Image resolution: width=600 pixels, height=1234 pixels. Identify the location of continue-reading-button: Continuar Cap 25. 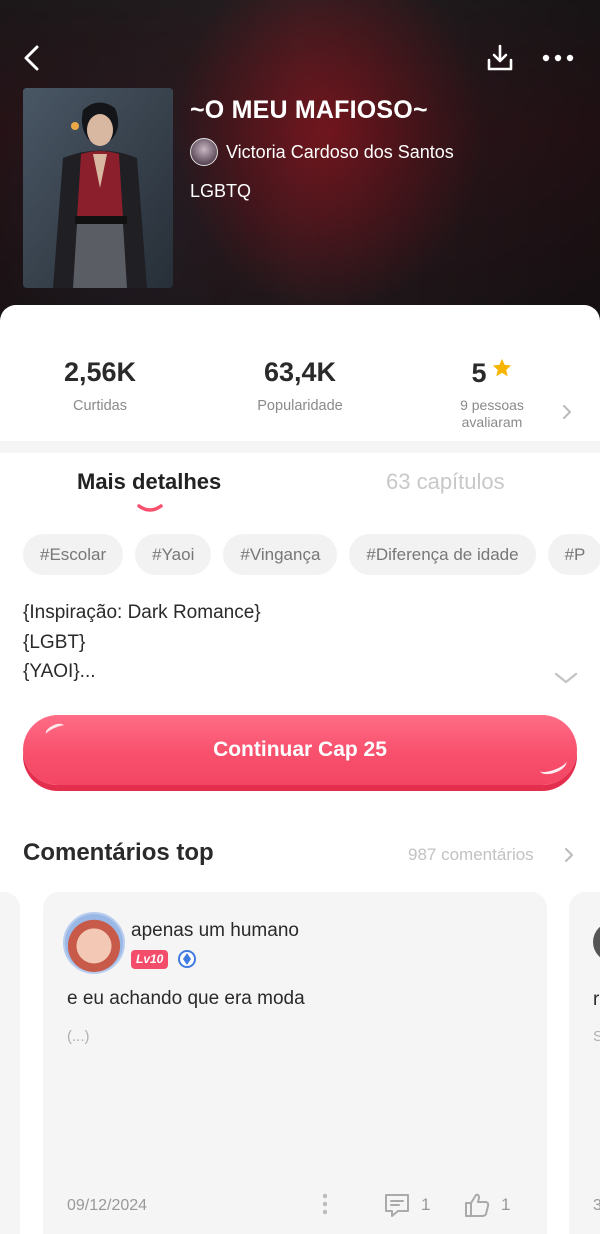
(300, 750).